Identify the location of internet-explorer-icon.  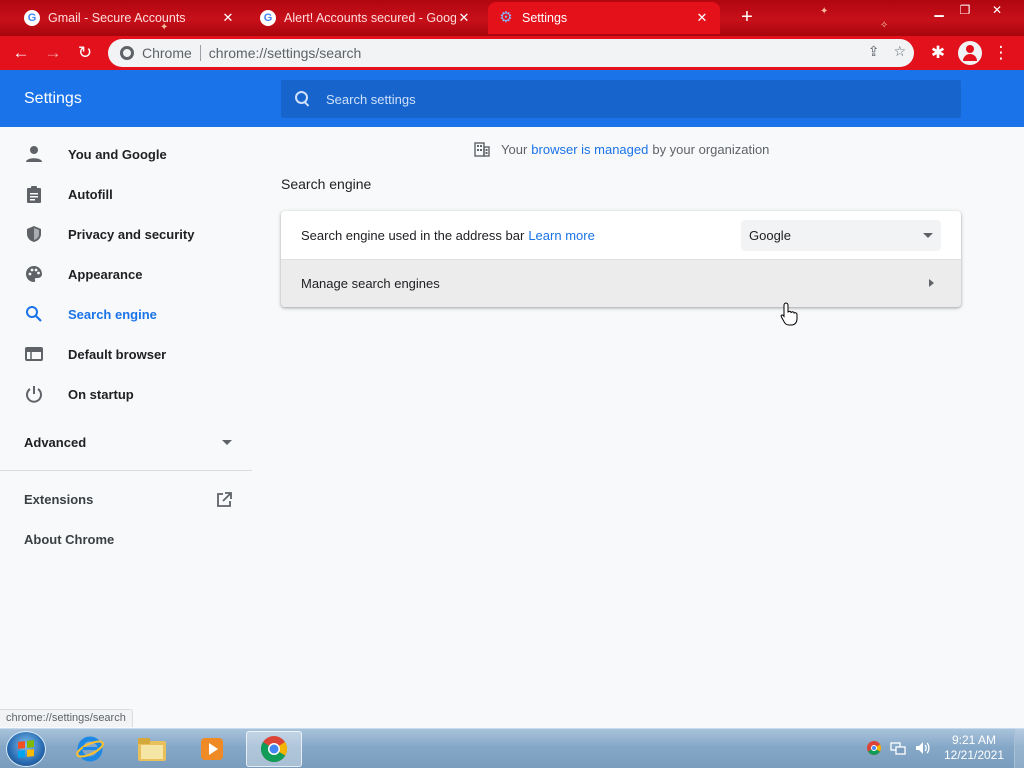
(90, 749).